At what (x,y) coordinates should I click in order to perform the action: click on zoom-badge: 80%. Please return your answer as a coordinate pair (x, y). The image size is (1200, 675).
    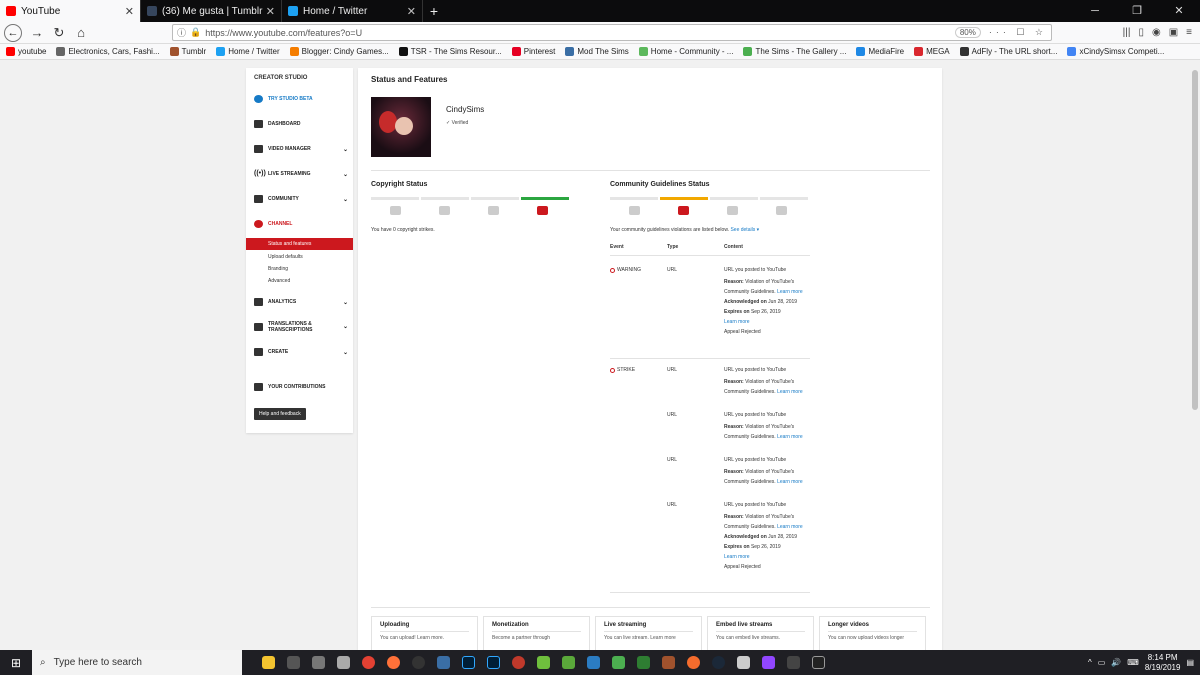
    Looking at the image, I should click on (967, 32).